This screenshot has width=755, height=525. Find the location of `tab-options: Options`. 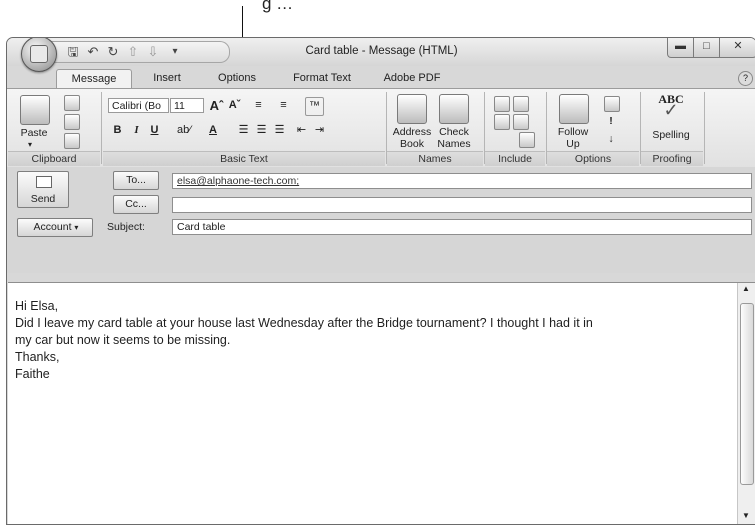

tab-options: Options is located at coordinates (237, 78).